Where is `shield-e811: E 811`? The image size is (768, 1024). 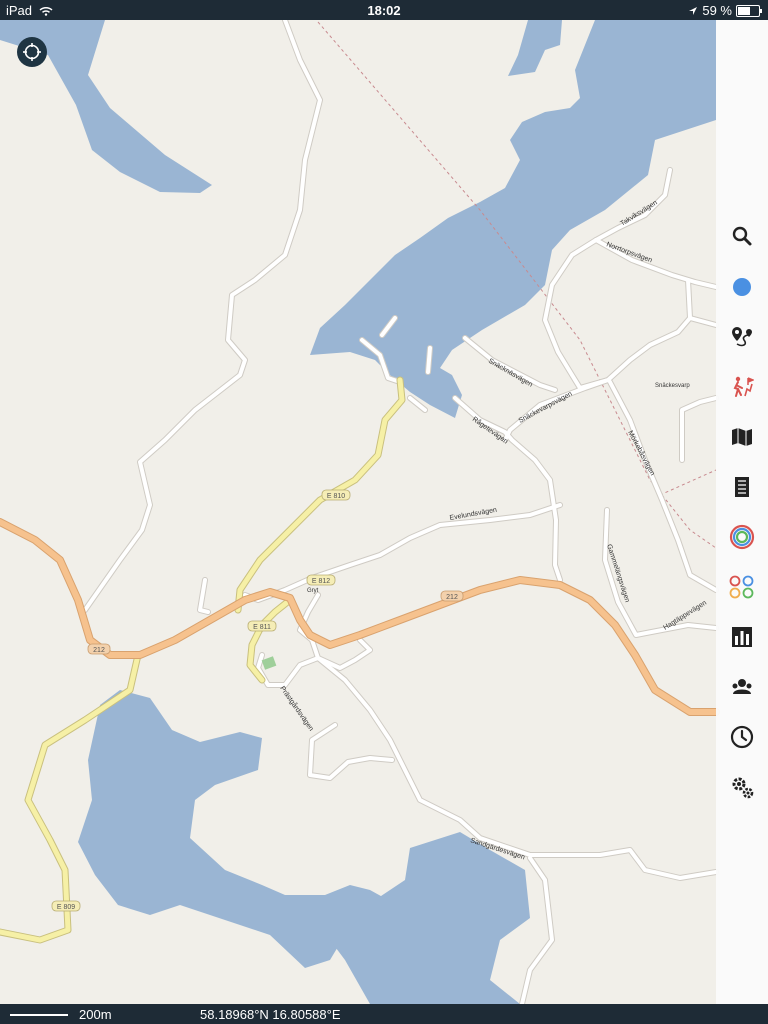
shield-e811: E 811 is located at coordinates (262, 626).